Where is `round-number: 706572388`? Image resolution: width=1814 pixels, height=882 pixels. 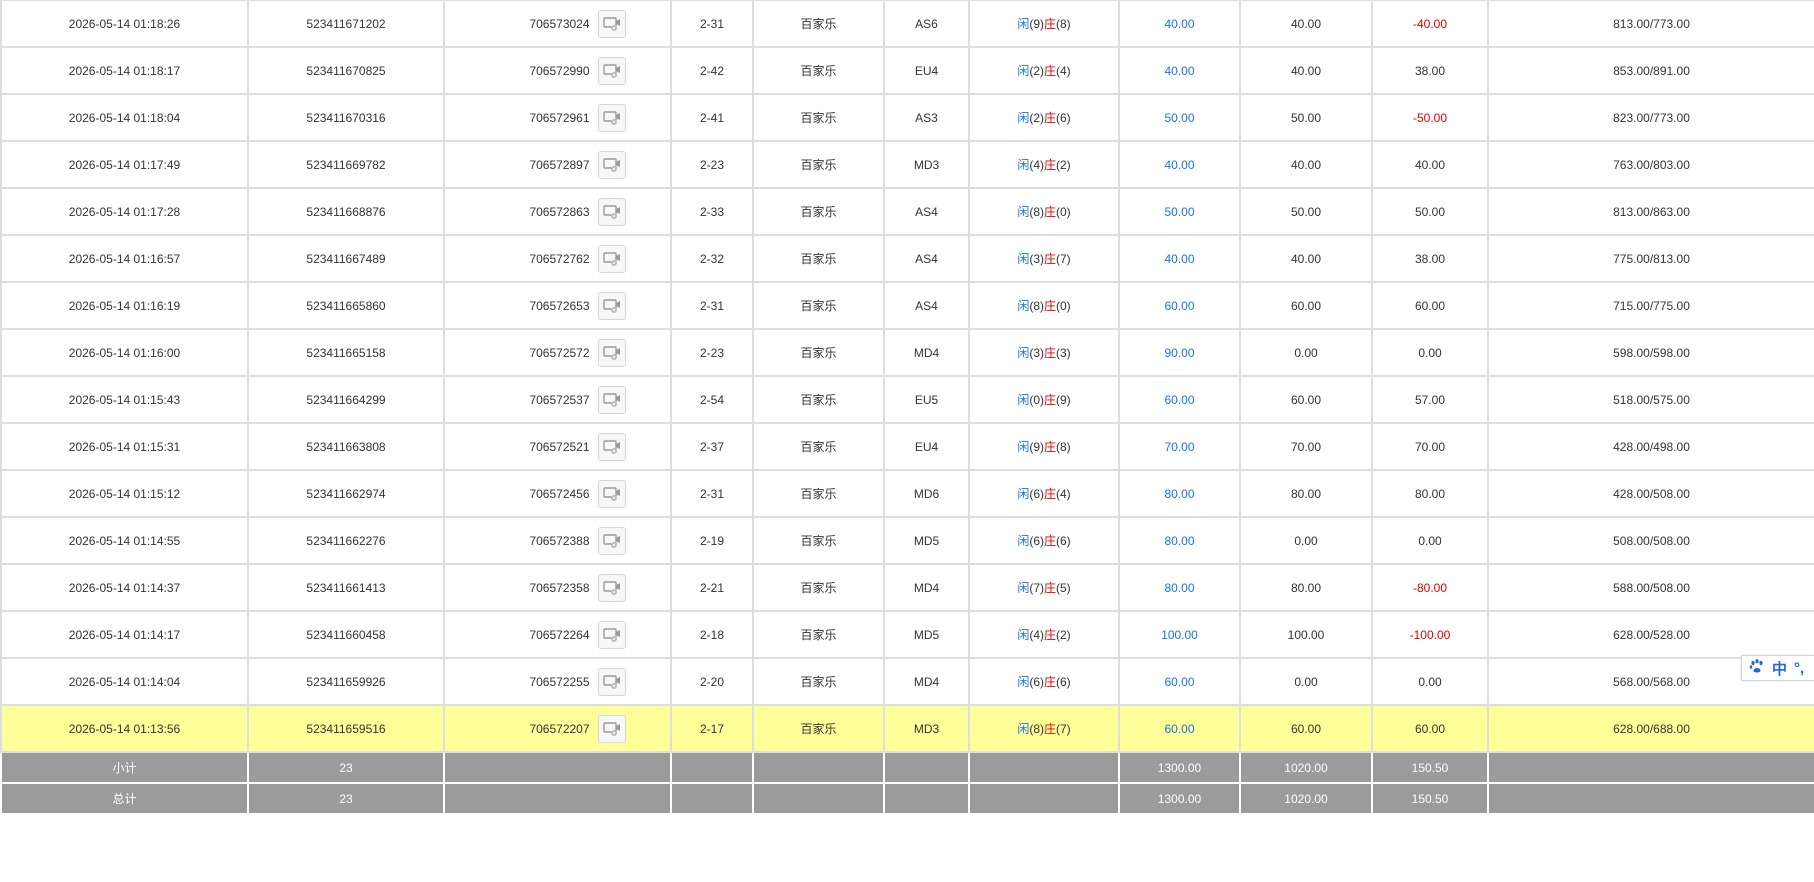 round-number: 706572388 is located at coordinates (559, 540).